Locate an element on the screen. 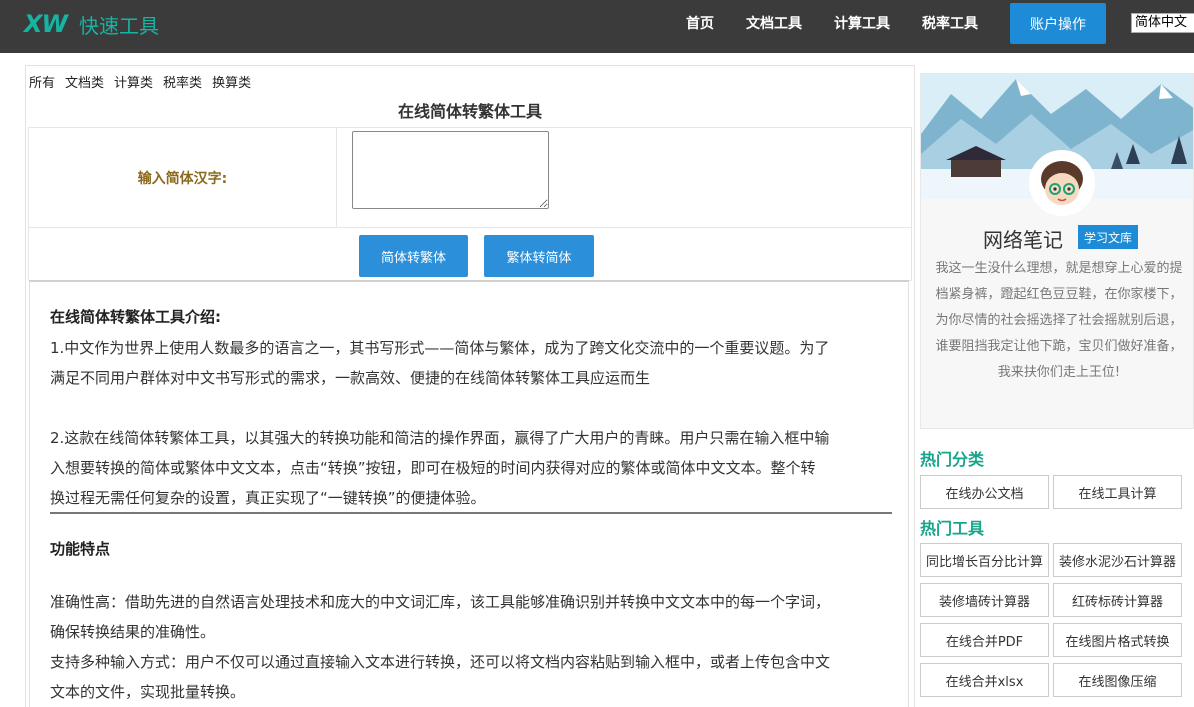 The width and height of the screenshot is (1194, 707). avatar-image is located at coordinates (1062, 183).